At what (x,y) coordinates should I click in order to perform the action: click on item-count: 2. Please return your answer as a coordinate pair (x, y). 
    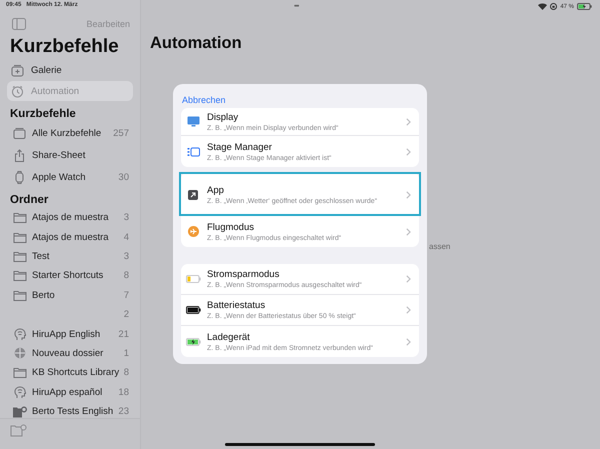
    Looking at the image, I should click on (126, 314).